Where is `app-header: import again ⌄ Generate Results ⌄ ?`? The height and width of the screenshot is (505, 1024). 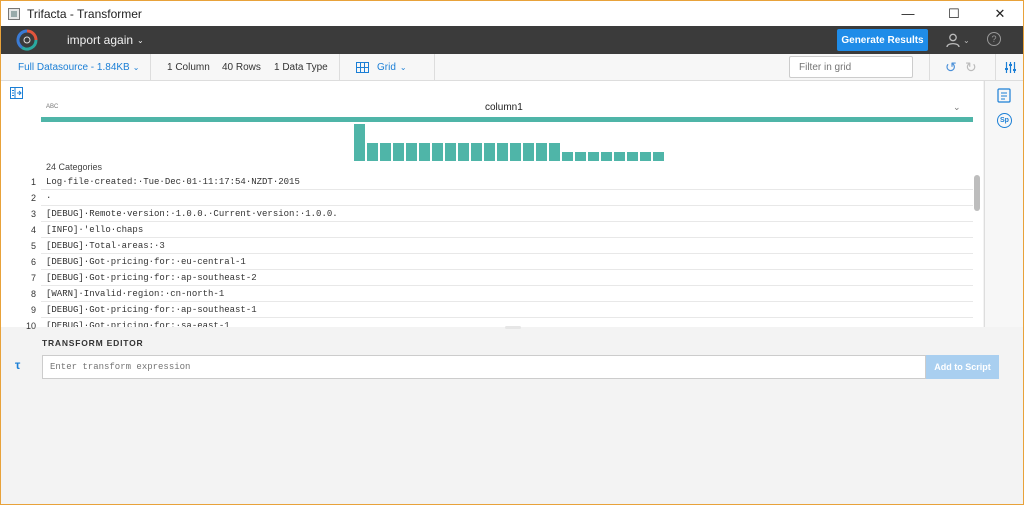 app-header: import again ⌄ Generate Results ⌄ ? is located at coordinates (512, 40).